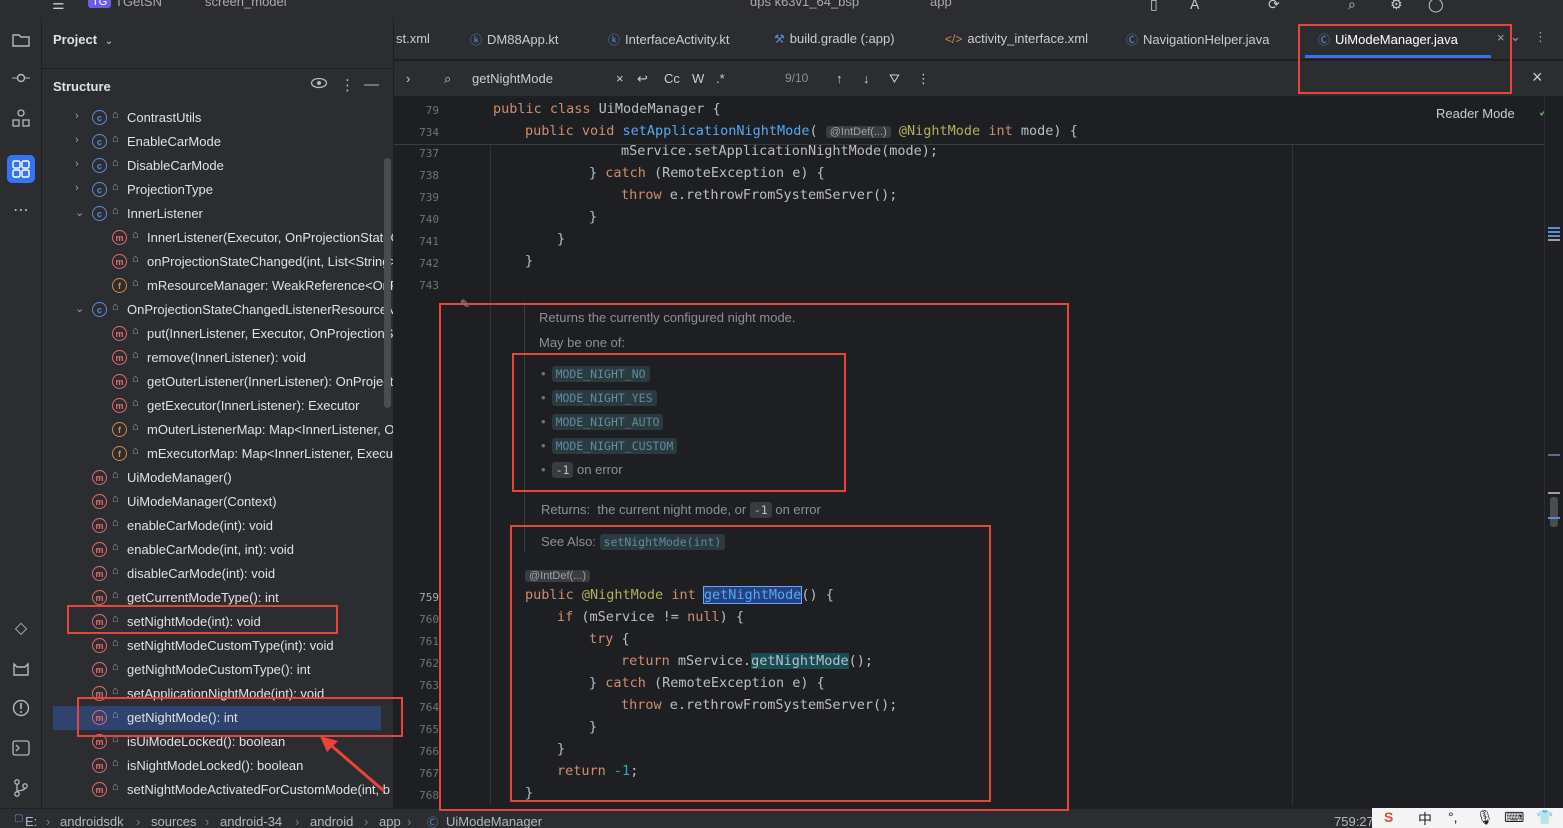  I want to click on cat-icon, so click(21, 668).